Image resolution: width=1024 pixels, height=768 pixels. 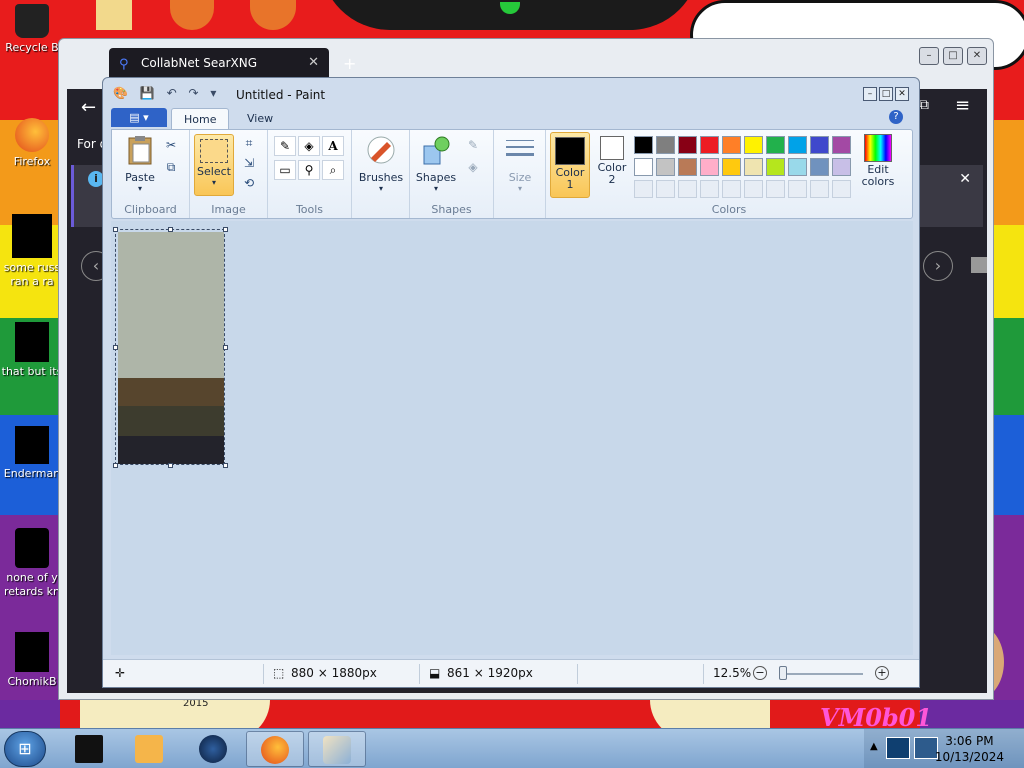 What do you see at coordinates (32, 563) in the screenshot?
I see `desktop-icon-shortcut: none of y retards kn` at bounding box center [32, 563].